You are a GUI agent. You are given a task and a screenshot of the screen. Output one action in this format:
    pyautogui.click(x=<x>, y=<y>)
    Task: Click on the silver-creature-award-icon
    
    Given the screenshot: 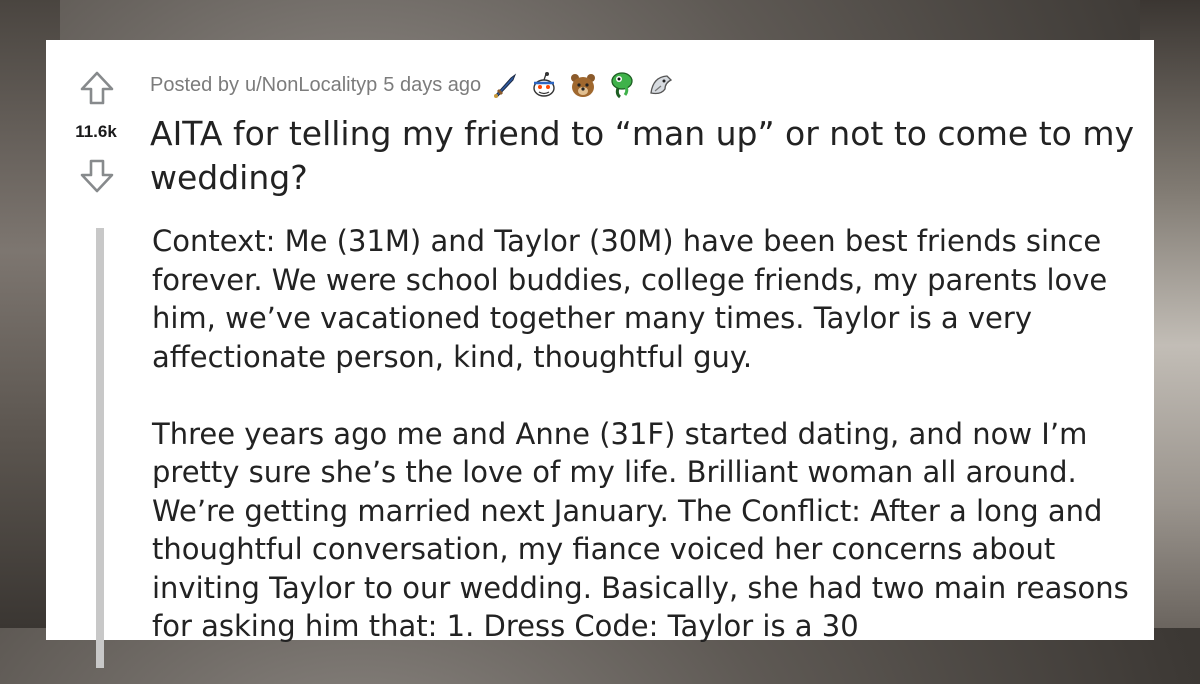 What is the action you would take?
    pyautogui.click(x=661, y=85)
    